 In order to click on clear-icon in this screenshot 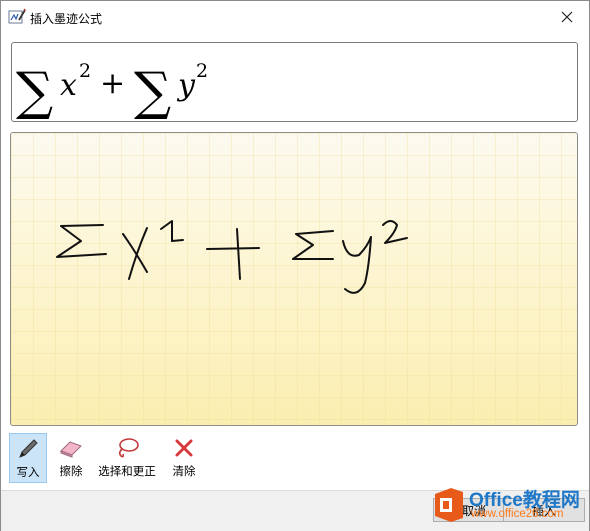, I will do `click(184, 448)`.